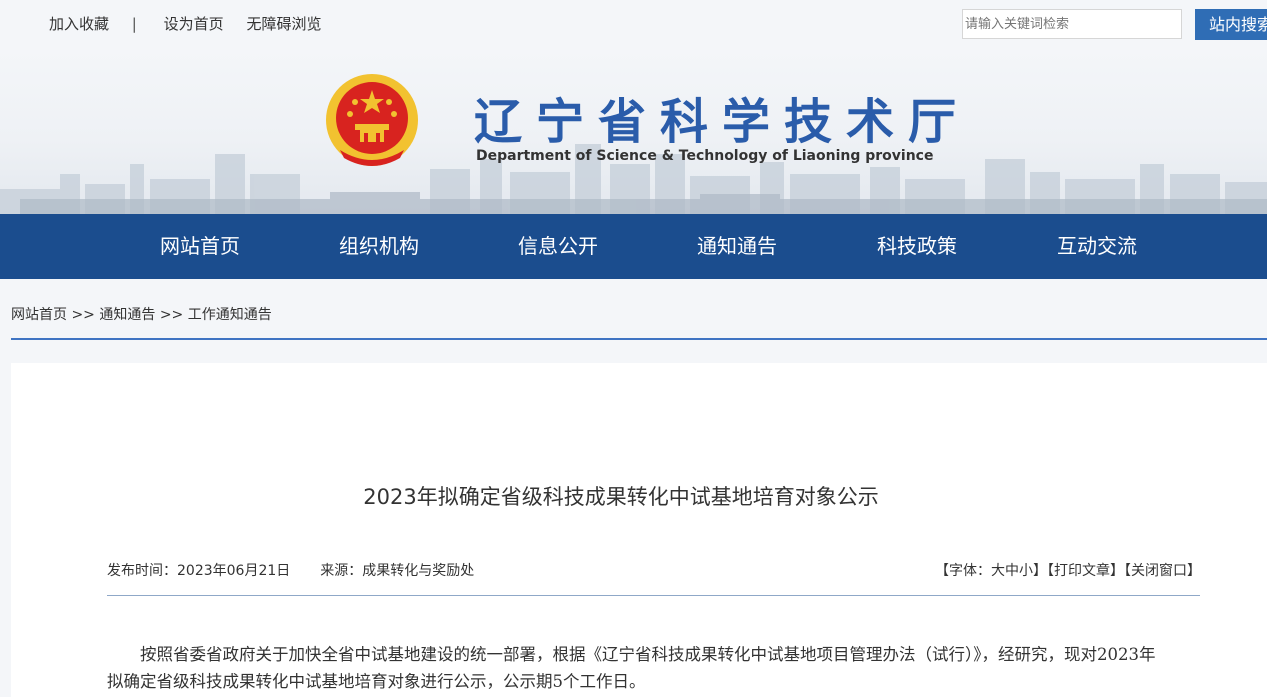 The height and width of the screenshot is (697, 1267). What do you see at coordinates (633, 24) in the screenshot?
I see `top-bar: 加入收藏 | 设为首页 无障碍浏览 站内搜索` at bounding box center [633, 24].